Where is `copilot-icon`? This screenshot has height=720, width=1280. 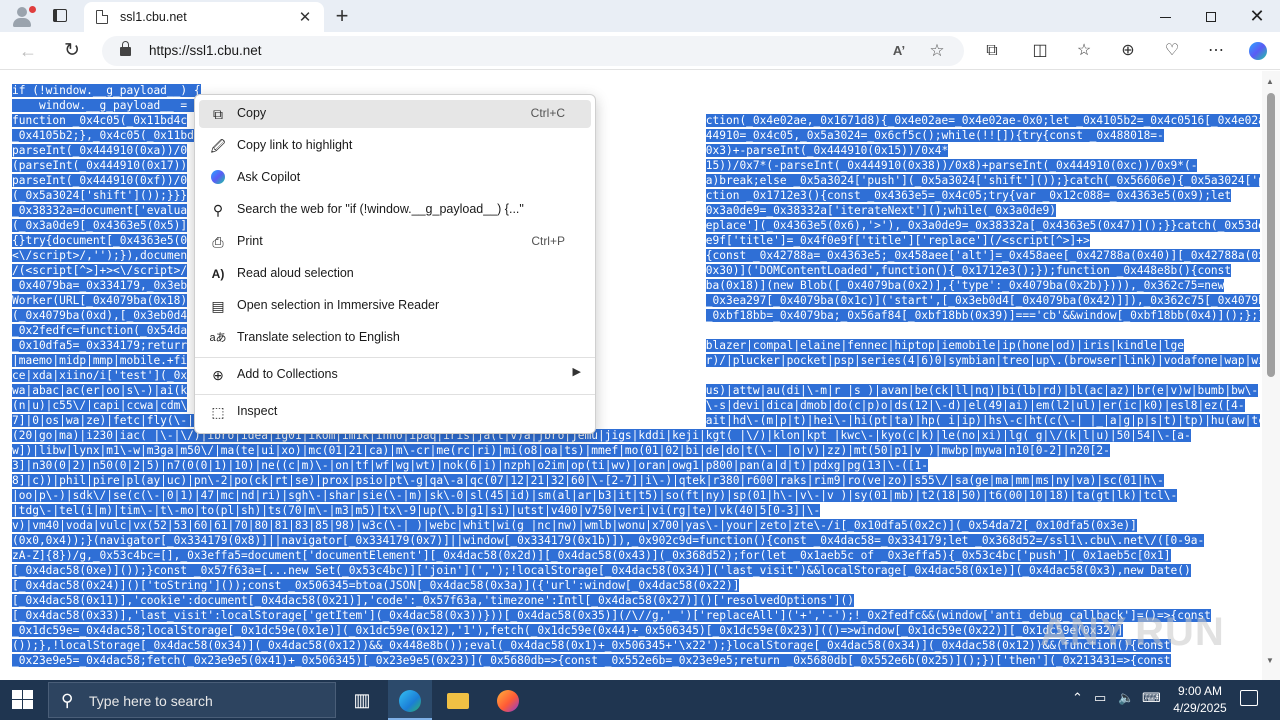 copilot-icon is located at coordinates (1258, 51).